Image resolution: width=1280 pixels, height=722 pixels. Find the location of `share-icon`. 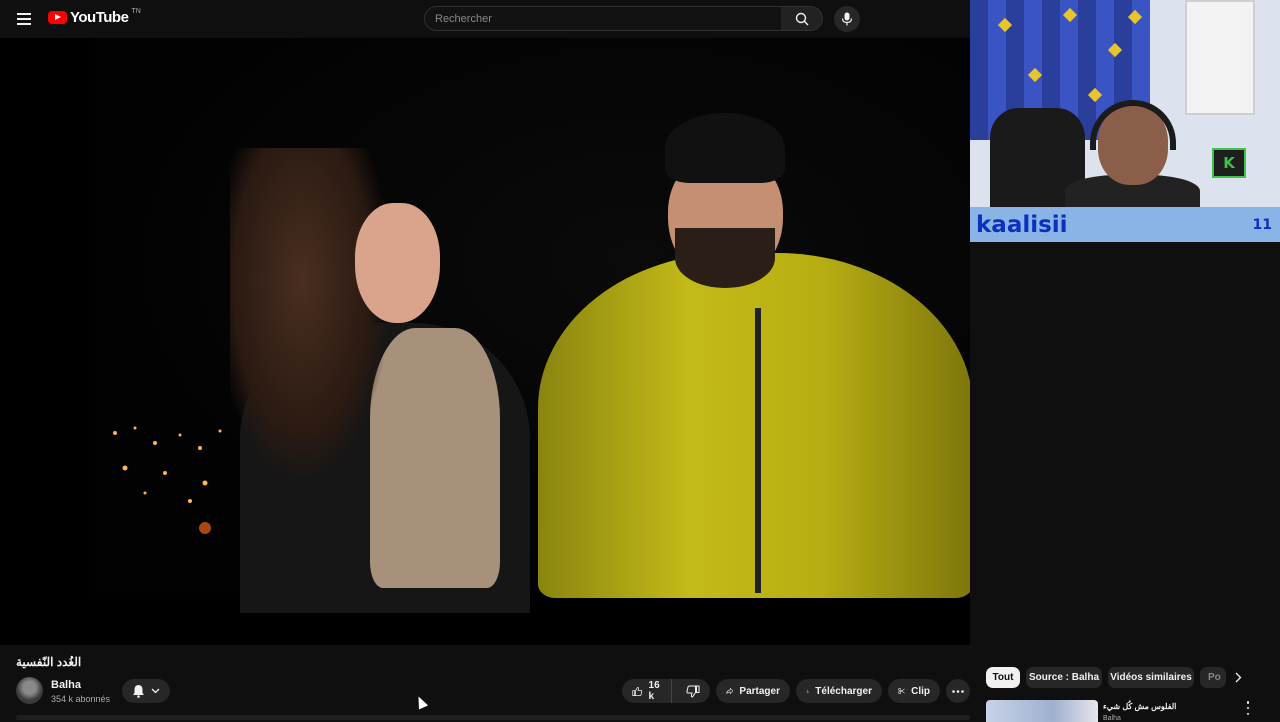

share-icon is located at coordinates (730, 691).